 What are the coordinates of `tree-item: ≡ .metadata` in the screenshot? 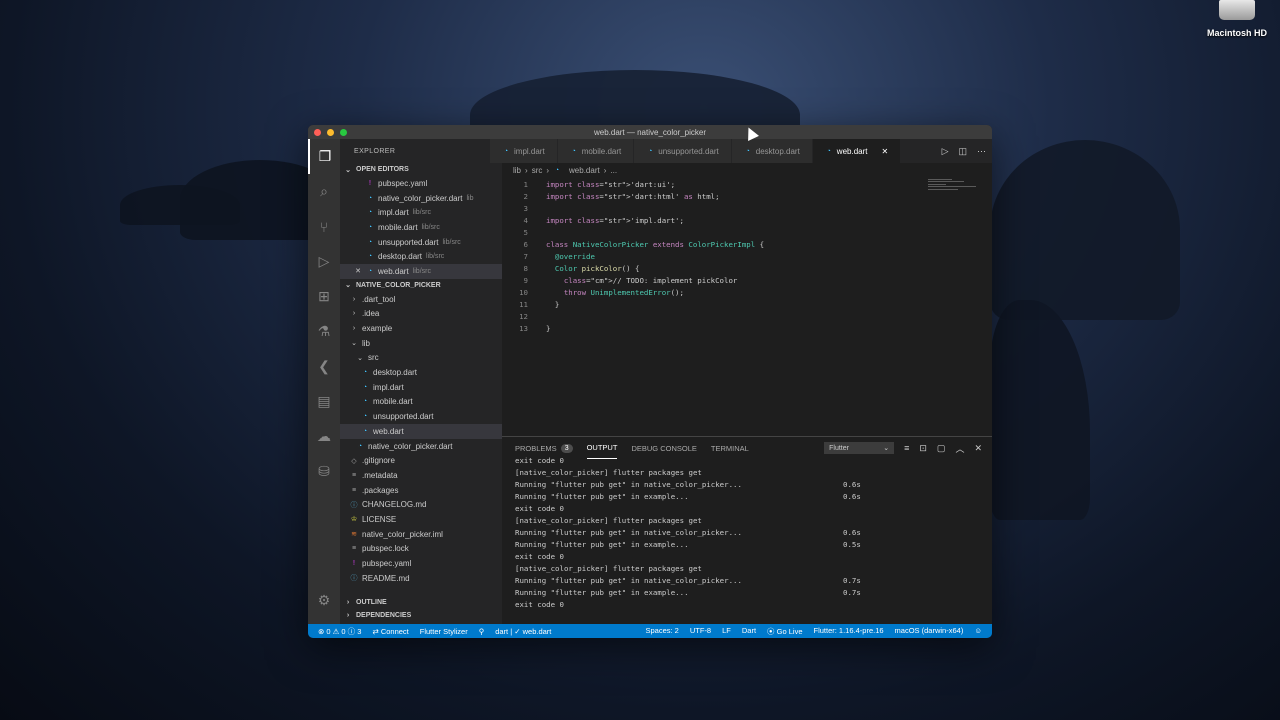 It's located at (421, 475).